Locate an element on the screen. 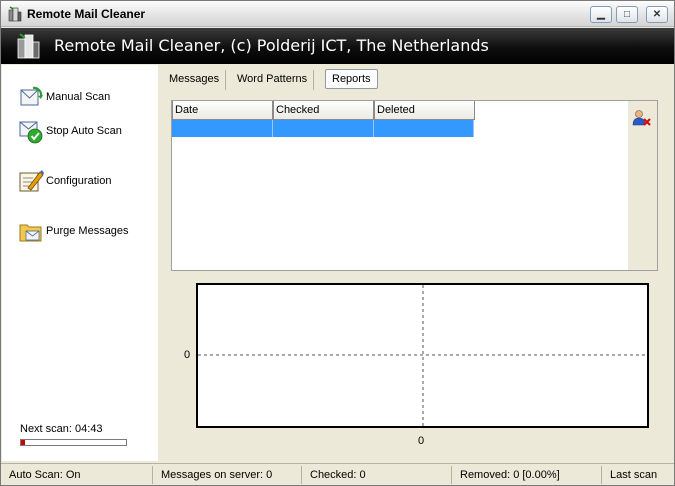 Image resolution: width=675 pixels, height=486 pixels. tab-word-patterns: Word Patterns is located at coordinates (273, 80).